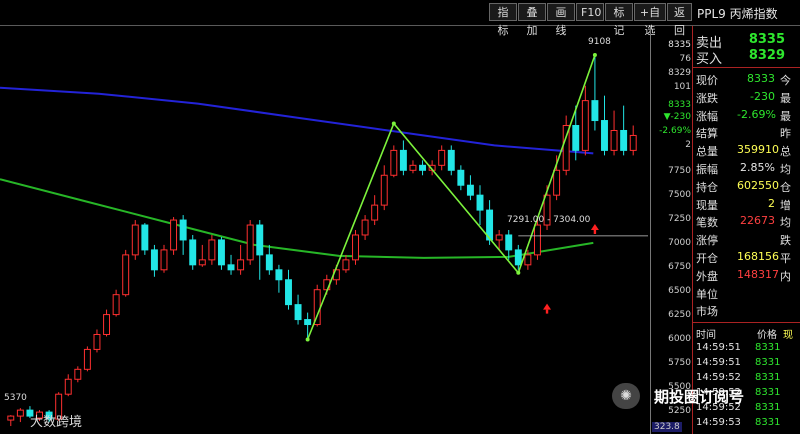 The height and width of the screenshot is (434, 800). I want to click on ma-blue-line, so click(297, 120).